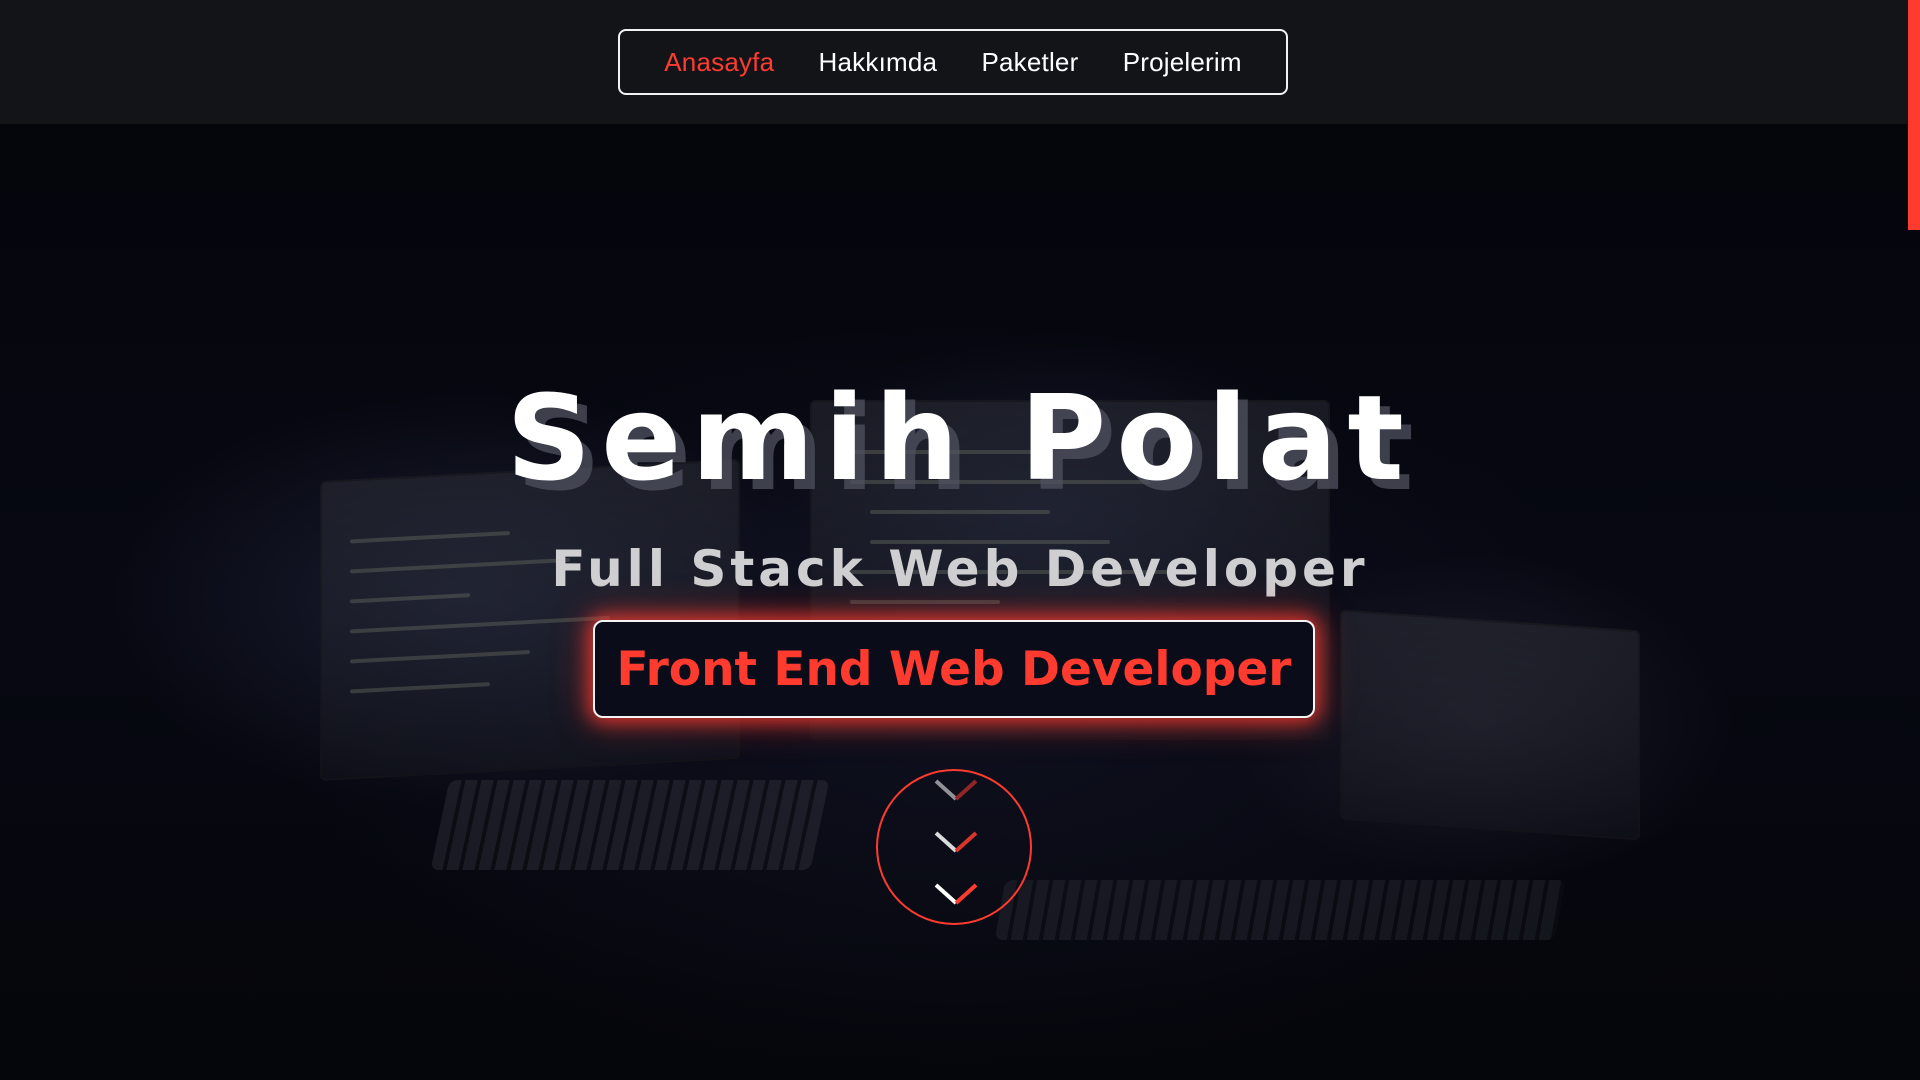  Describe the element at coordinates (719, 62) in the screenshot. I see `nav-link-anasayfa: Anasayfa` at that location.